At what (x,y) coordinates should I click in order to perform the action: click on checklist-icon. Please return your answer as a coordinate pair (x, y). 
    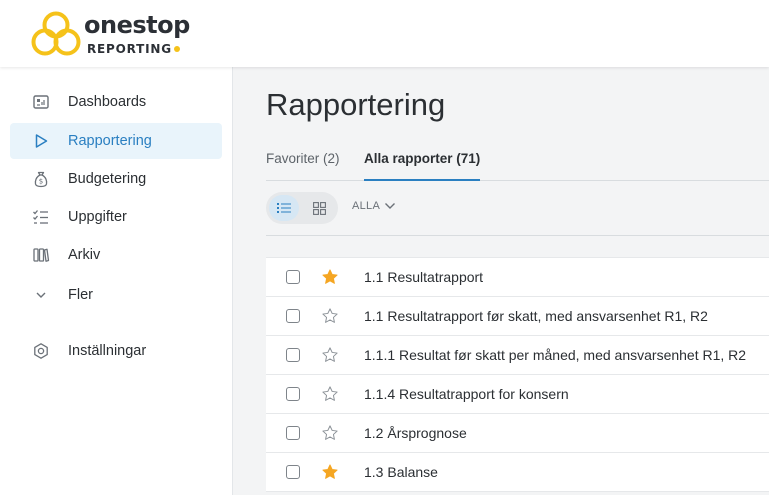
    Looking at the image, I should click on (41, 217).